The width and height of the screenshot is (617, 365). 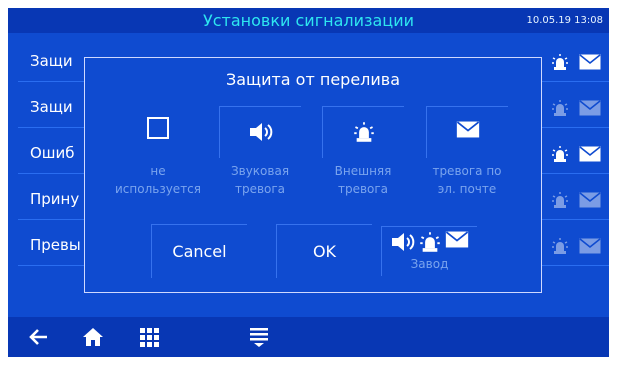 What do you see at coordinates (313, 79) in the screenshot?
I see `dialog-title: Защита от перелива` at bounding box center [313, 79].